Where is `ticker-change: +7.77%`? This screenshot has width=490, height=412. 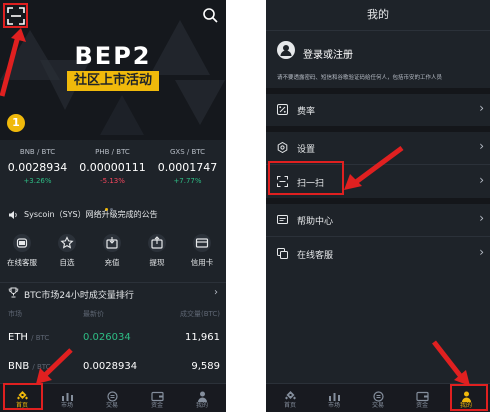
ticker-change: +7.77% is located at coordinates (187, 181).